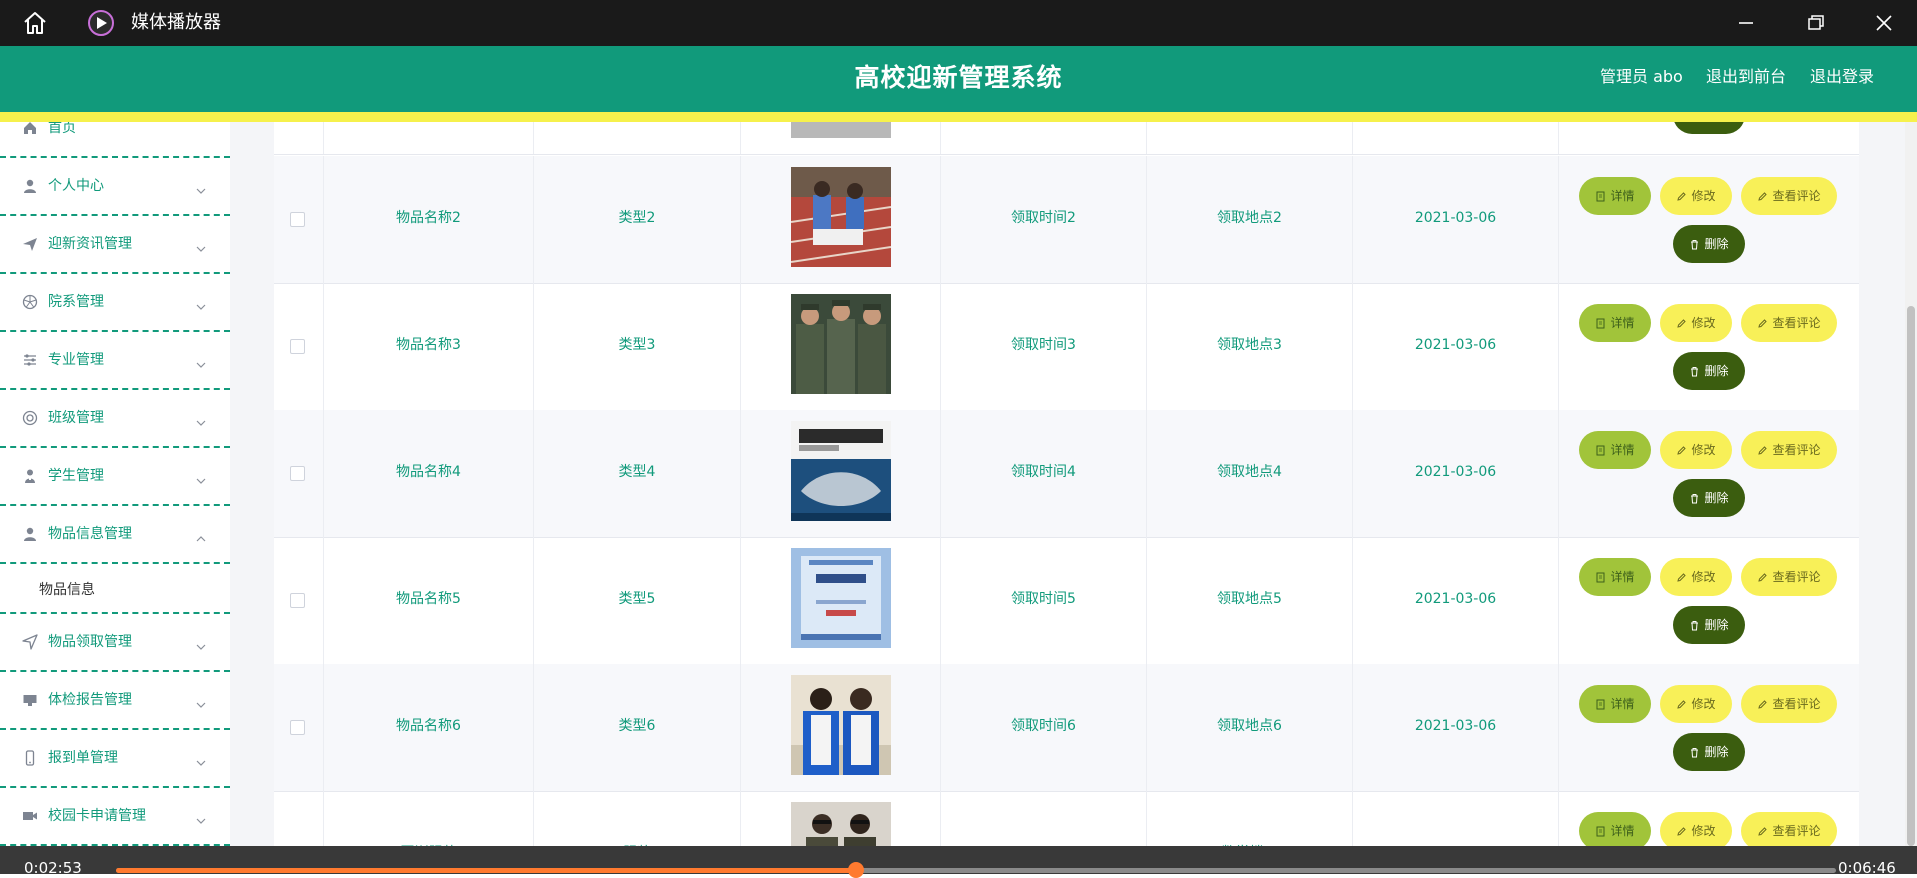 This screenshot has height=878, width=1917. What do you see at coordinates (115, 361) in the screenshot?
I see `sidebar-item-5: 专业管理` at bounding box center [115, 361].